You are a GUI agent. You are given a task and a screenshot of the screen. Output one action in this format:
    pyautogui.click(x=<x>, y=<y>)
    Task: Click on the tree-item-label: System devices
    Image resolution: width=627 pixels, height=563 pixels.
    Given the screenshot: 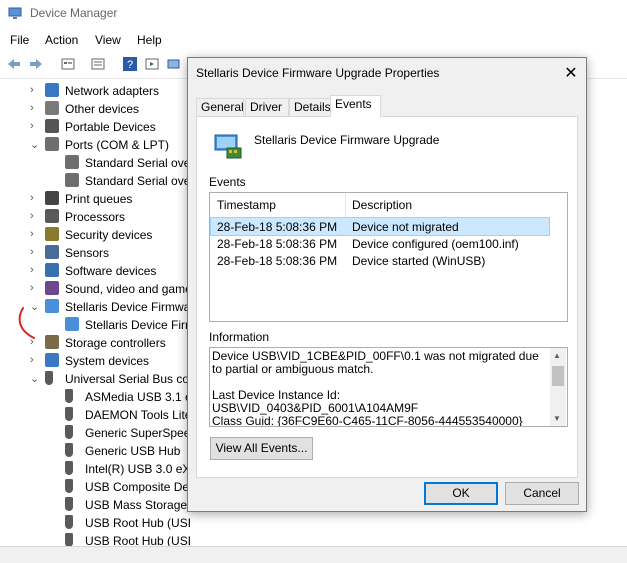 What is the action you would take?
    pyautogui.click(x=107, y=361)
    